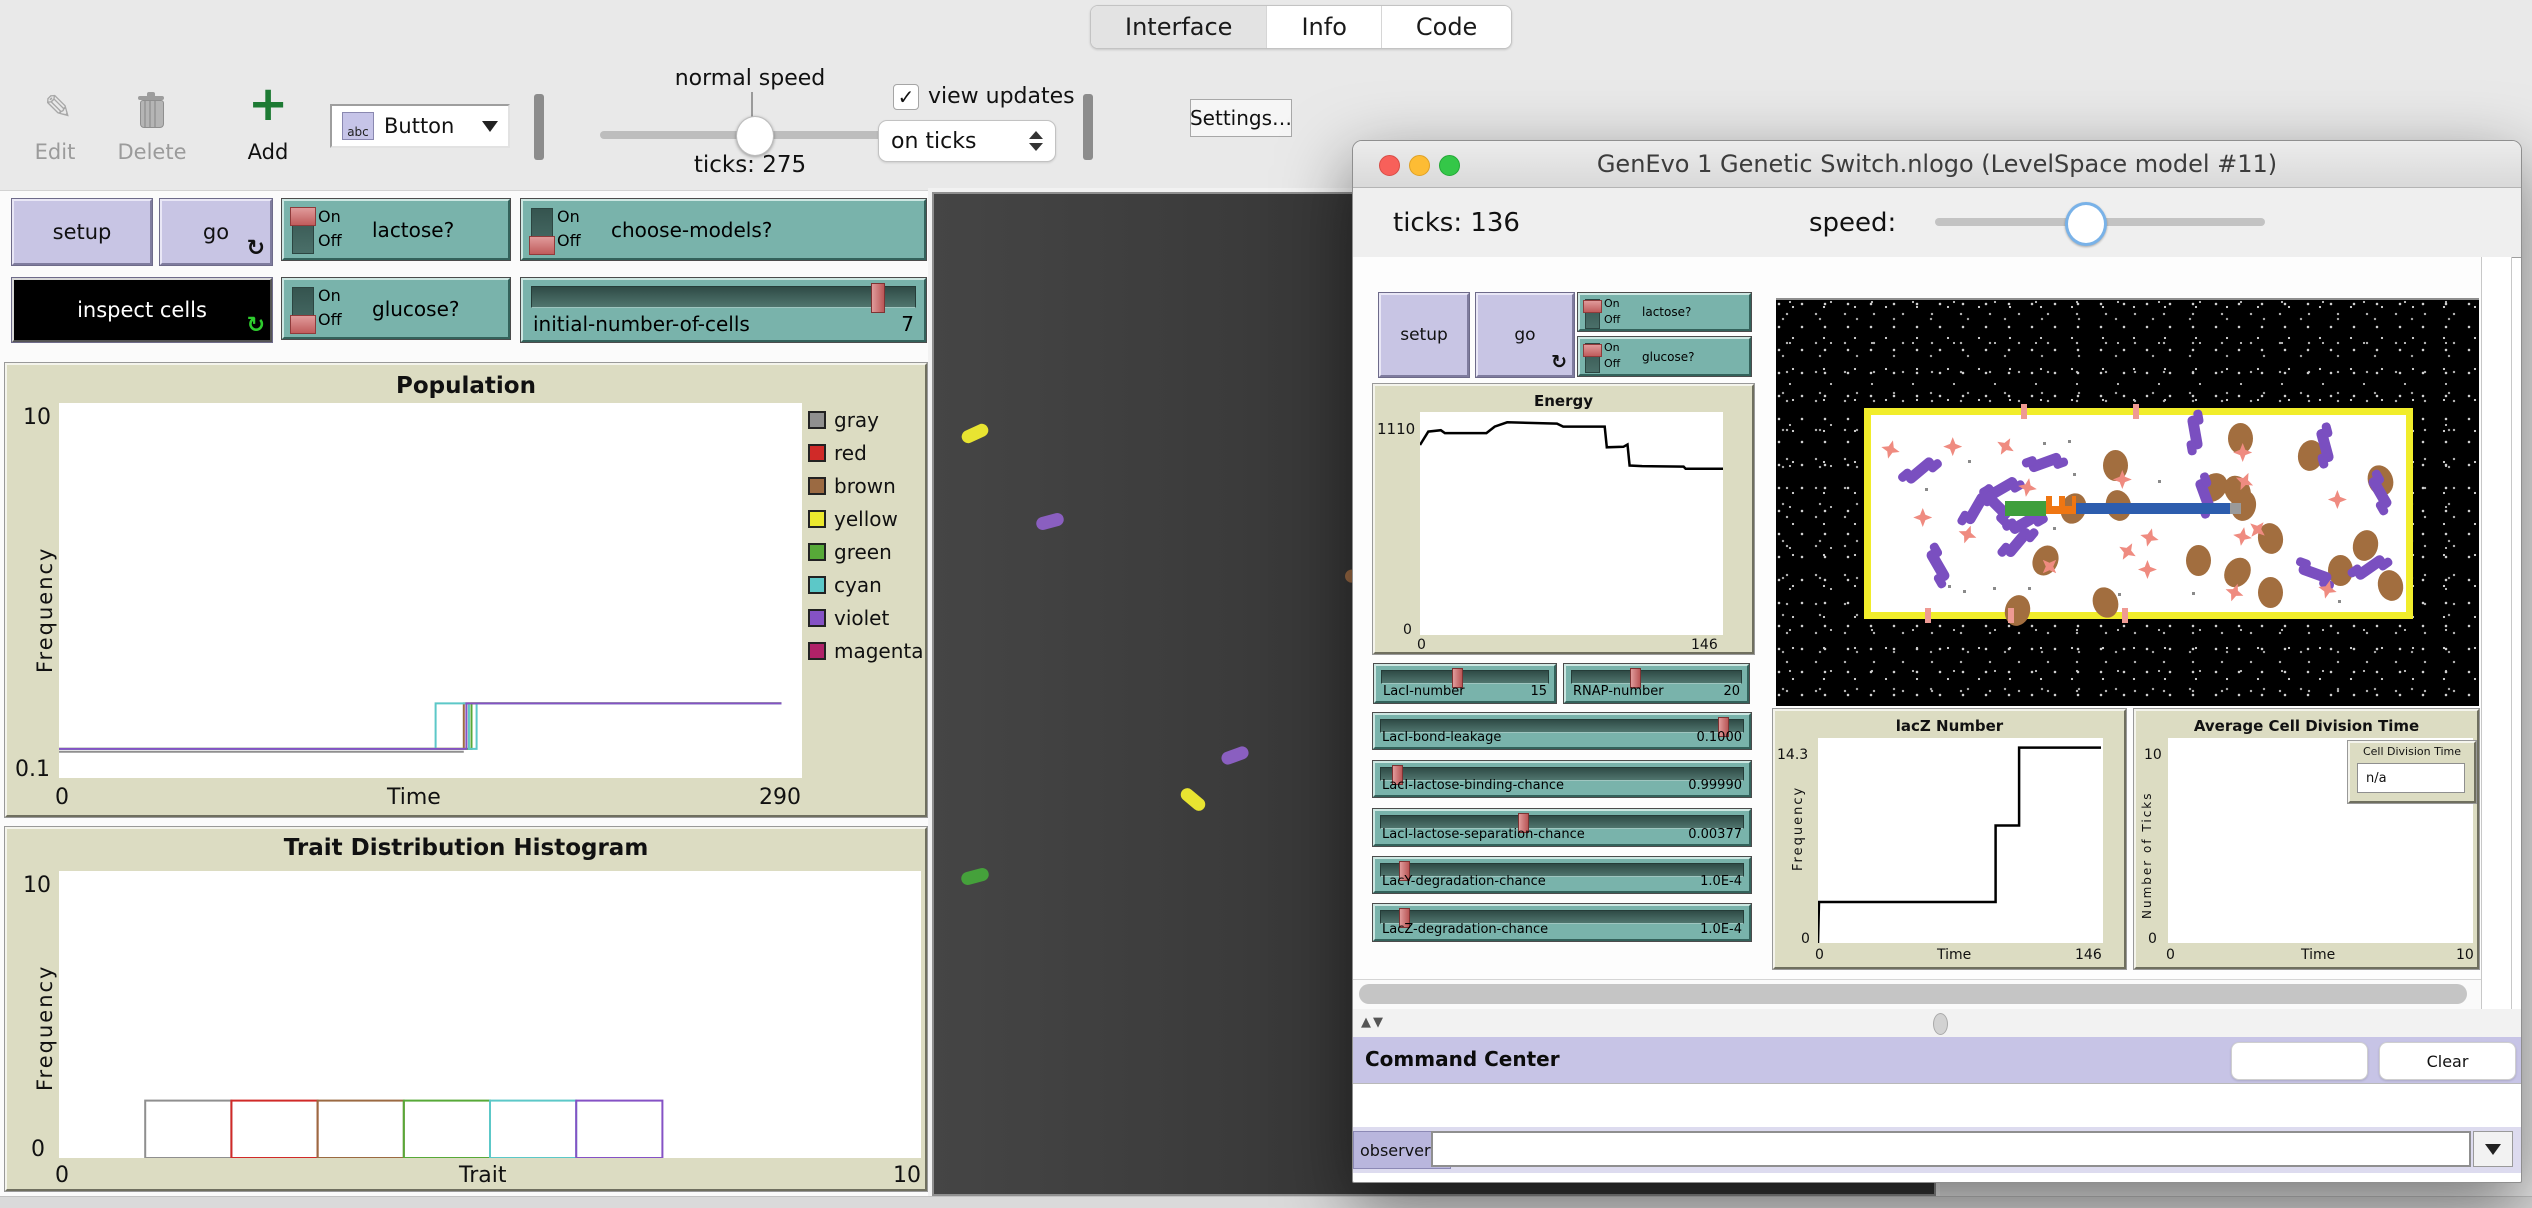  Describe the element at coordinates (867, 485) in the screenshot. I see `legend-item-brown: brown` at that location.